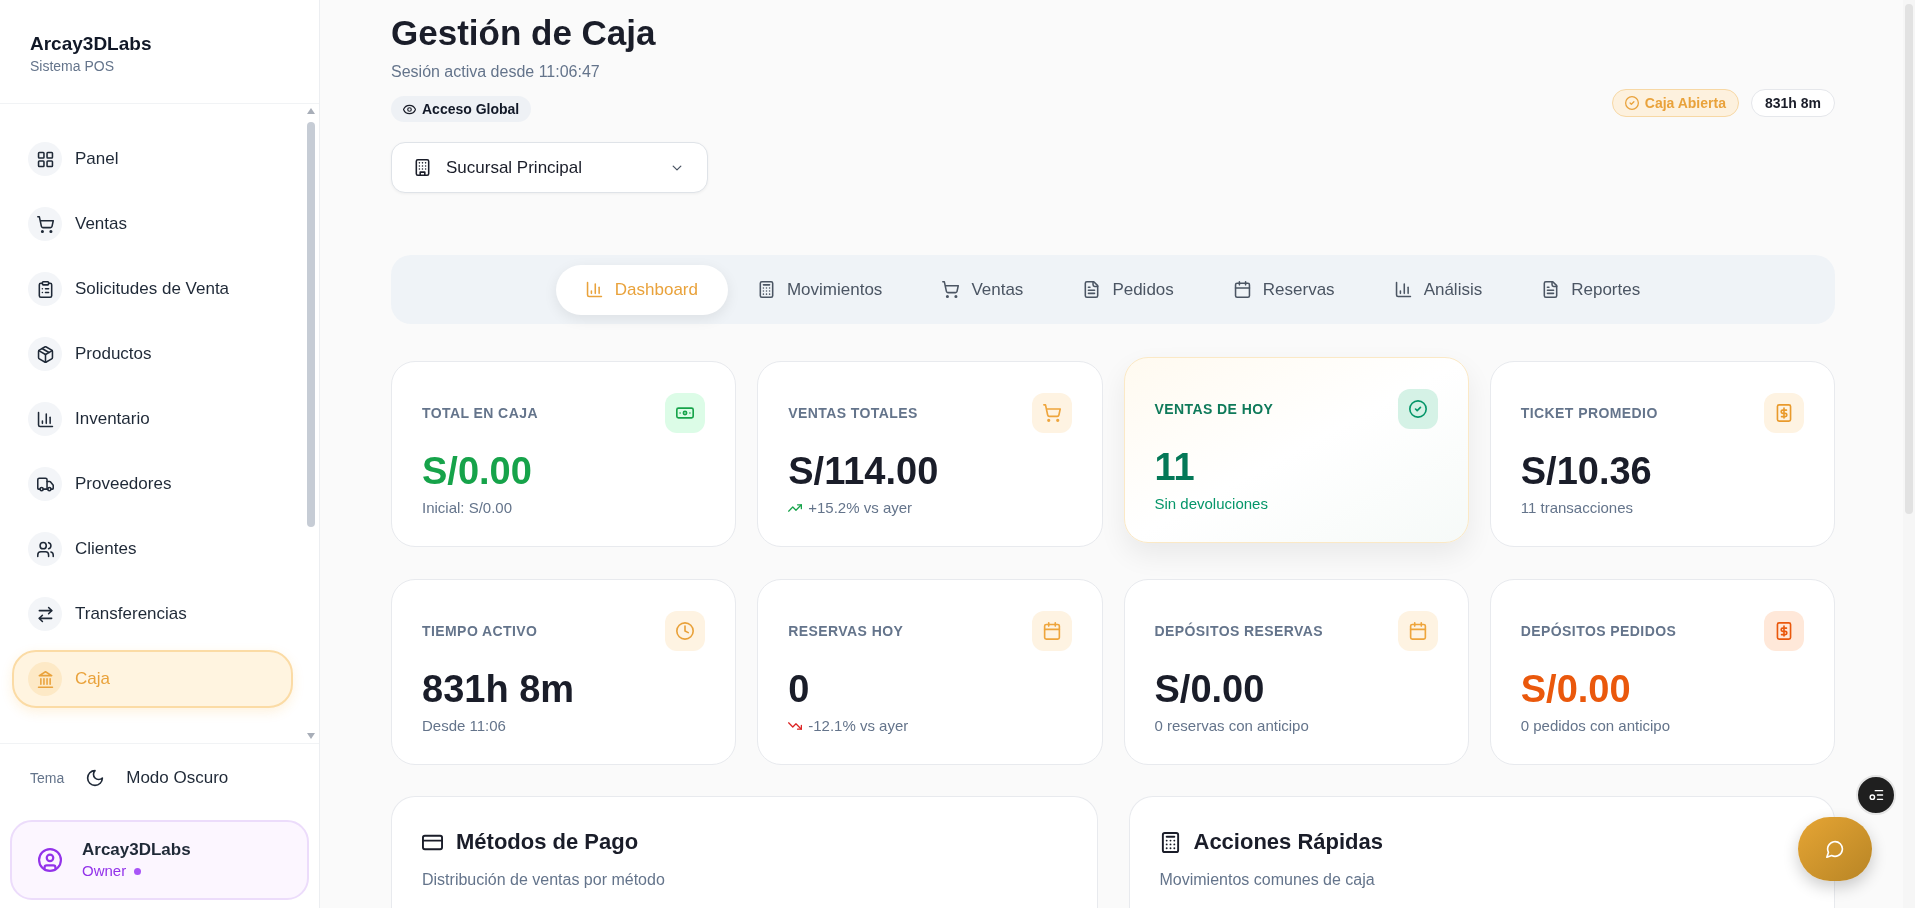 This screenshot has width=1915, height=908. Describe the element at coordinates (1591, 289) in the screenshot. I see `tab: Reportes` at that location.